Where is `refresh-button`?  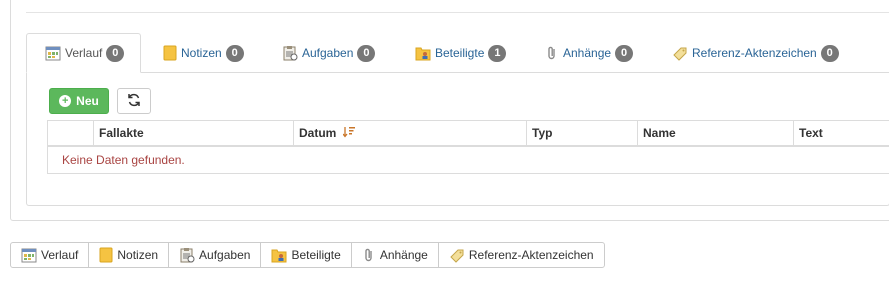
refresh-button is located at coordinates (134, 101).